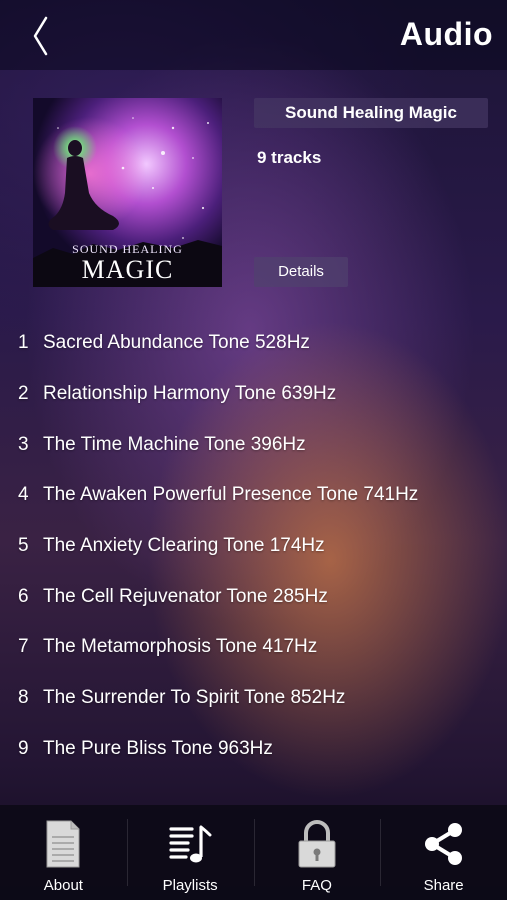 The width and height of the screenshot is (507, 900). I want to click on track-count: 9 tracks, so click(289, 157).